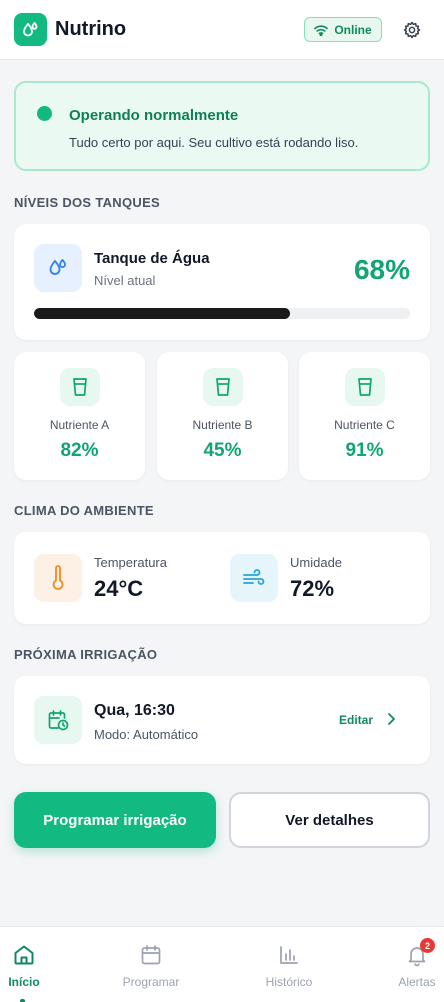 This screenshot has width=444, height=1002. Describe the element at coordinates (254, 578) in the screenshot. I see `wind-icon` at that location.